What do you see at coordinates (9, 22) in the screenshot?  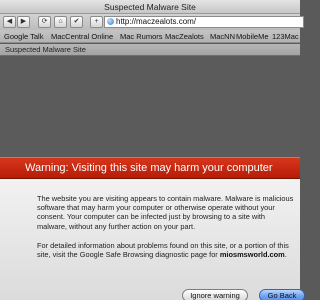 I see `back-button: ◀` at bounding box center [9, 22].